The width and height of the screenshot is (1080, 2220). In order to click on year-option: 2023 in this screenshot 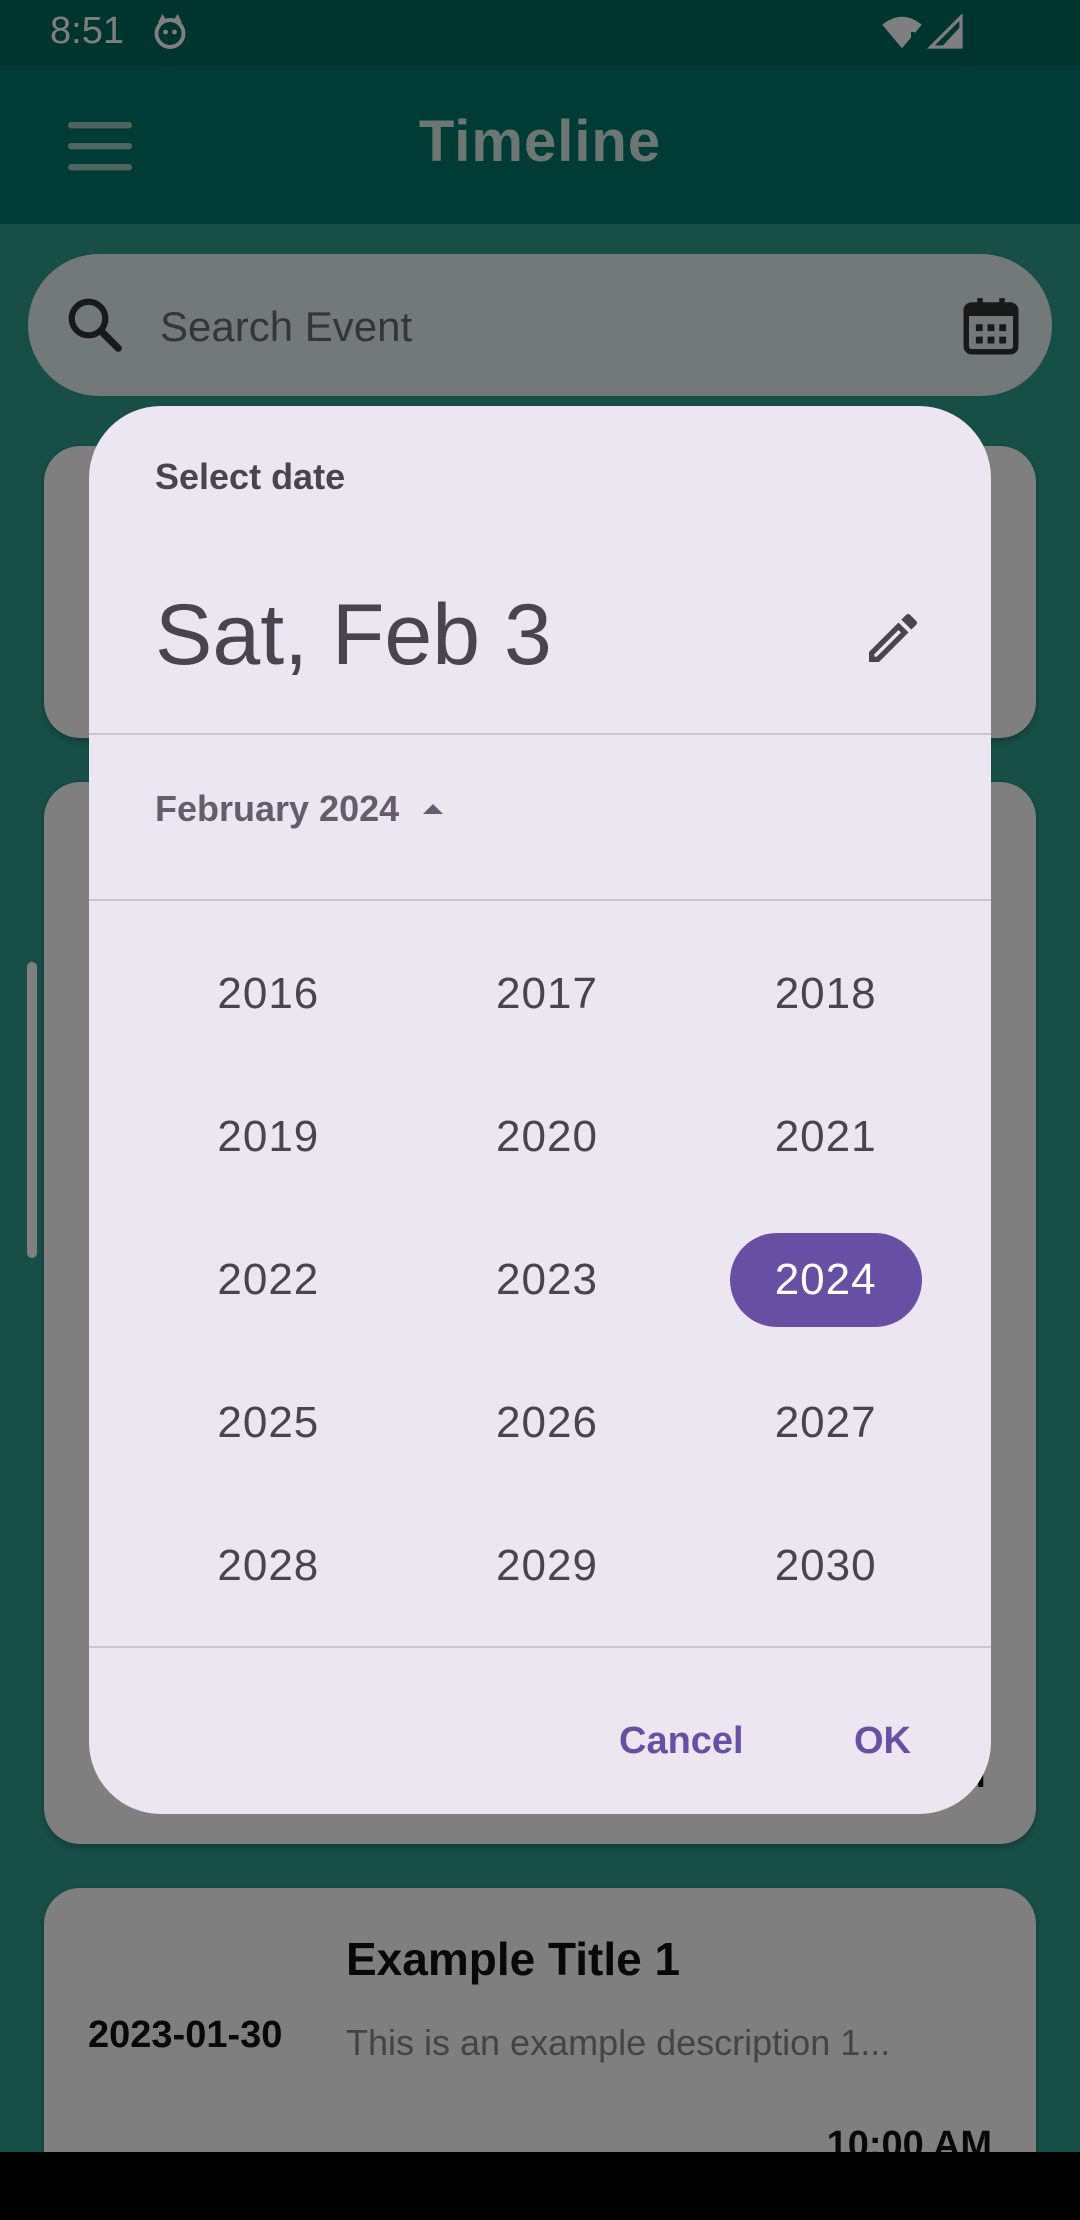, I will do `click(547, 1280)`.